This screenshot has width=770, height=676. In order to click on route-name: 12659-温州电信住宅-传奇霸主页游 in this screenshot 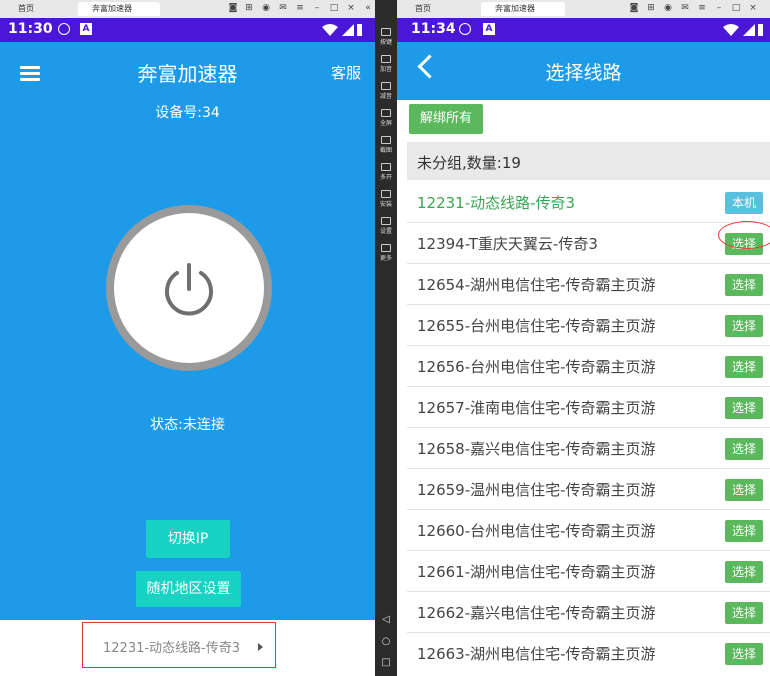, I will do `click(536, 490)`.